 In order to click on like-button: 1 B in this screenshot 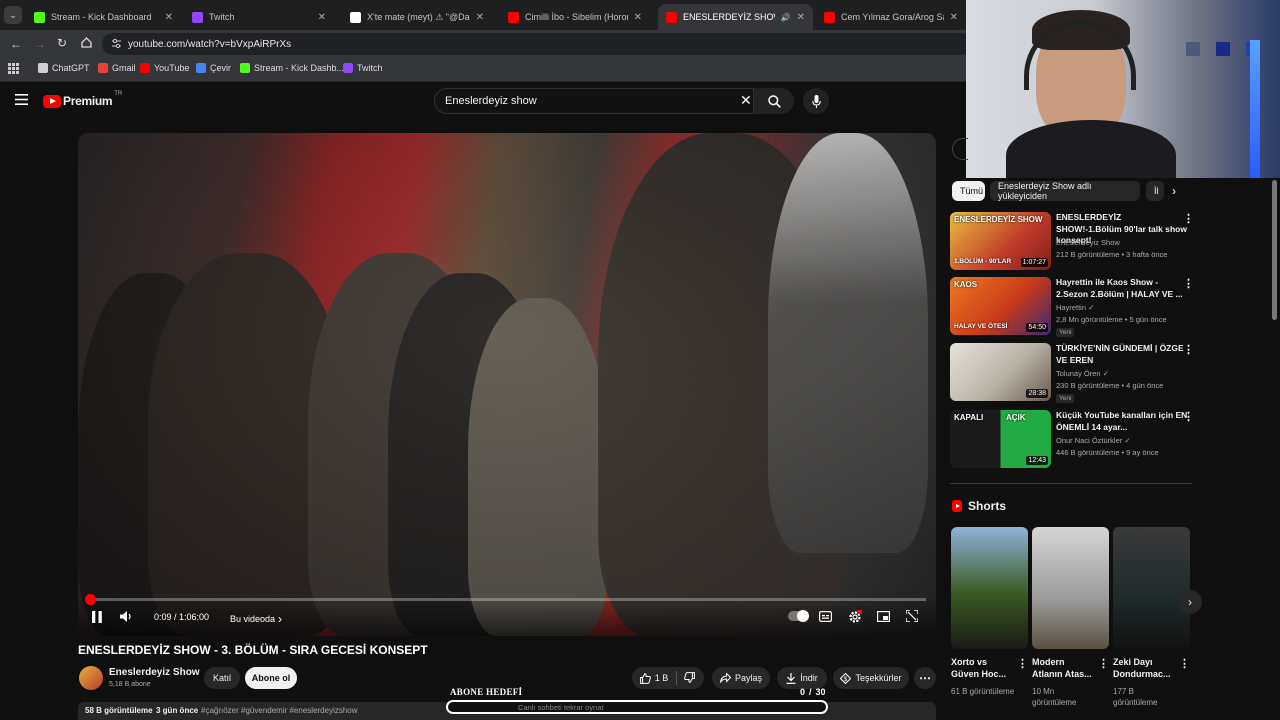, I will do `click(654, 678)`.